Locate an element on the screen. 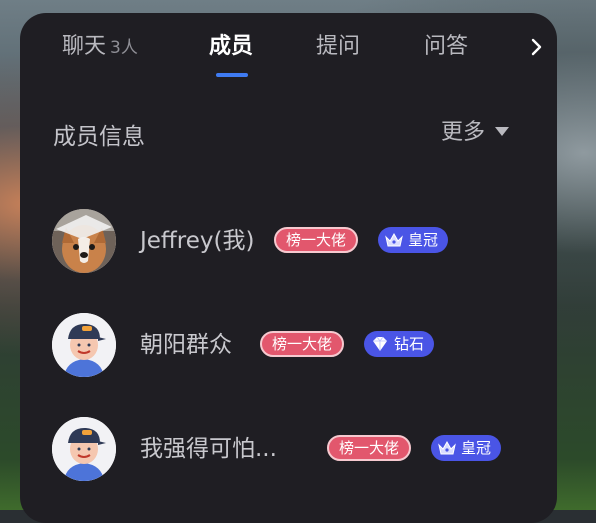  member-row: Jeffrey(我) 榜一大佬 皇冠 is located at coordinates (288, 241).